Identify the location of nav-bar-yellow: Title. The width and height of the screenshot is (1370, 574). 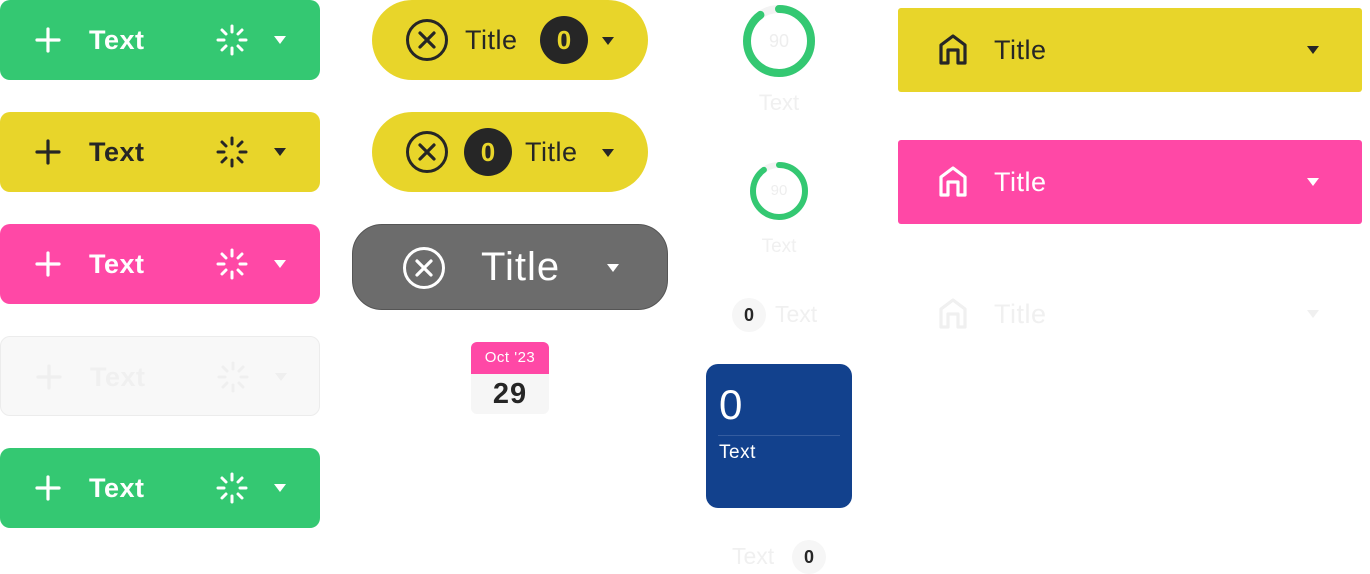
(1130, 50).